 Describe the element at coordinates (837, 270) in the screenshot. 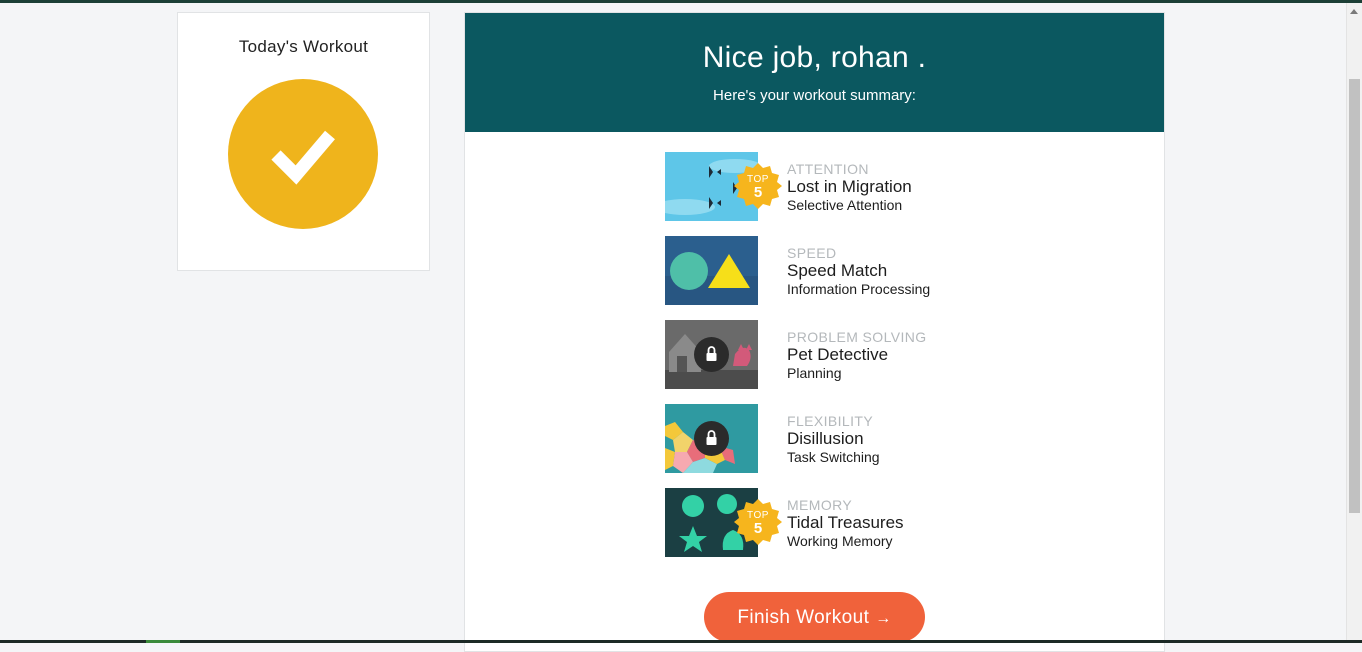

I see `game-name: Speed Match` at that location.